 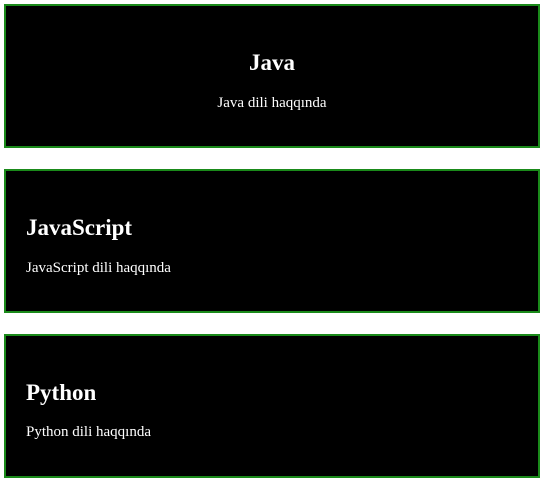 What do you see at coordinates (272, 62) in the screenshot?
I see `card-title: Java` at bounding box center [272, 62].